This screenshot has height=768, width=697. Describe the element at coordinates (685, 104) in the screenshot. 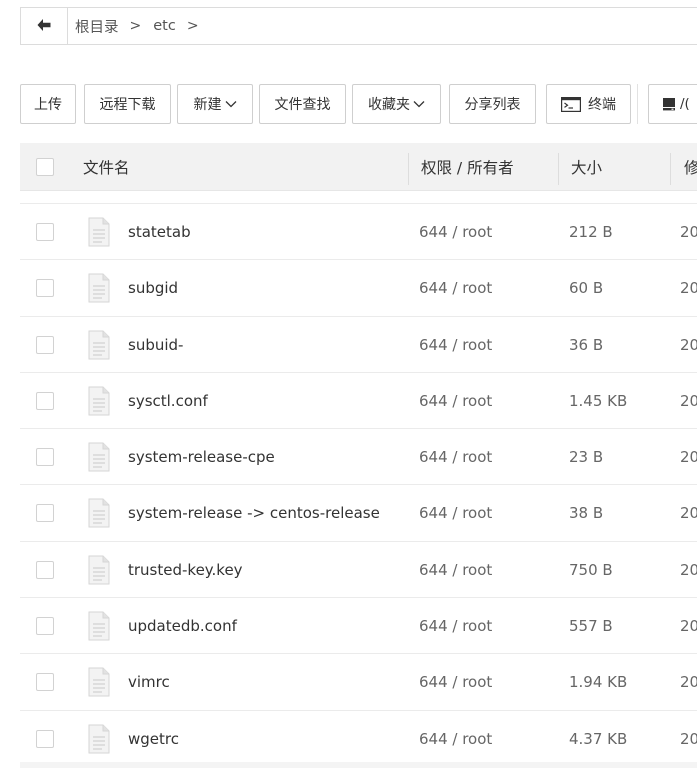

I see `disk-label: /(` at that location.